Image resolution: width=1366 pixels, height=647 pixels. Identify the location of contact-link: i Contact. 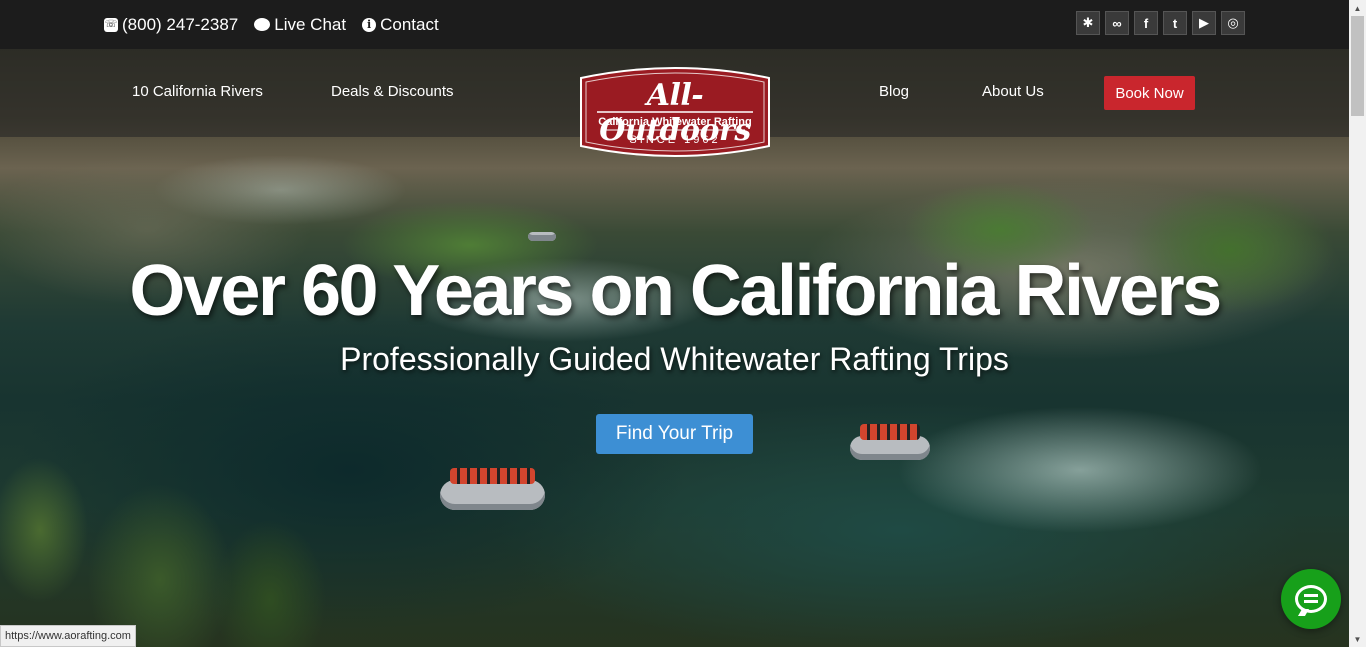
(400, 25).